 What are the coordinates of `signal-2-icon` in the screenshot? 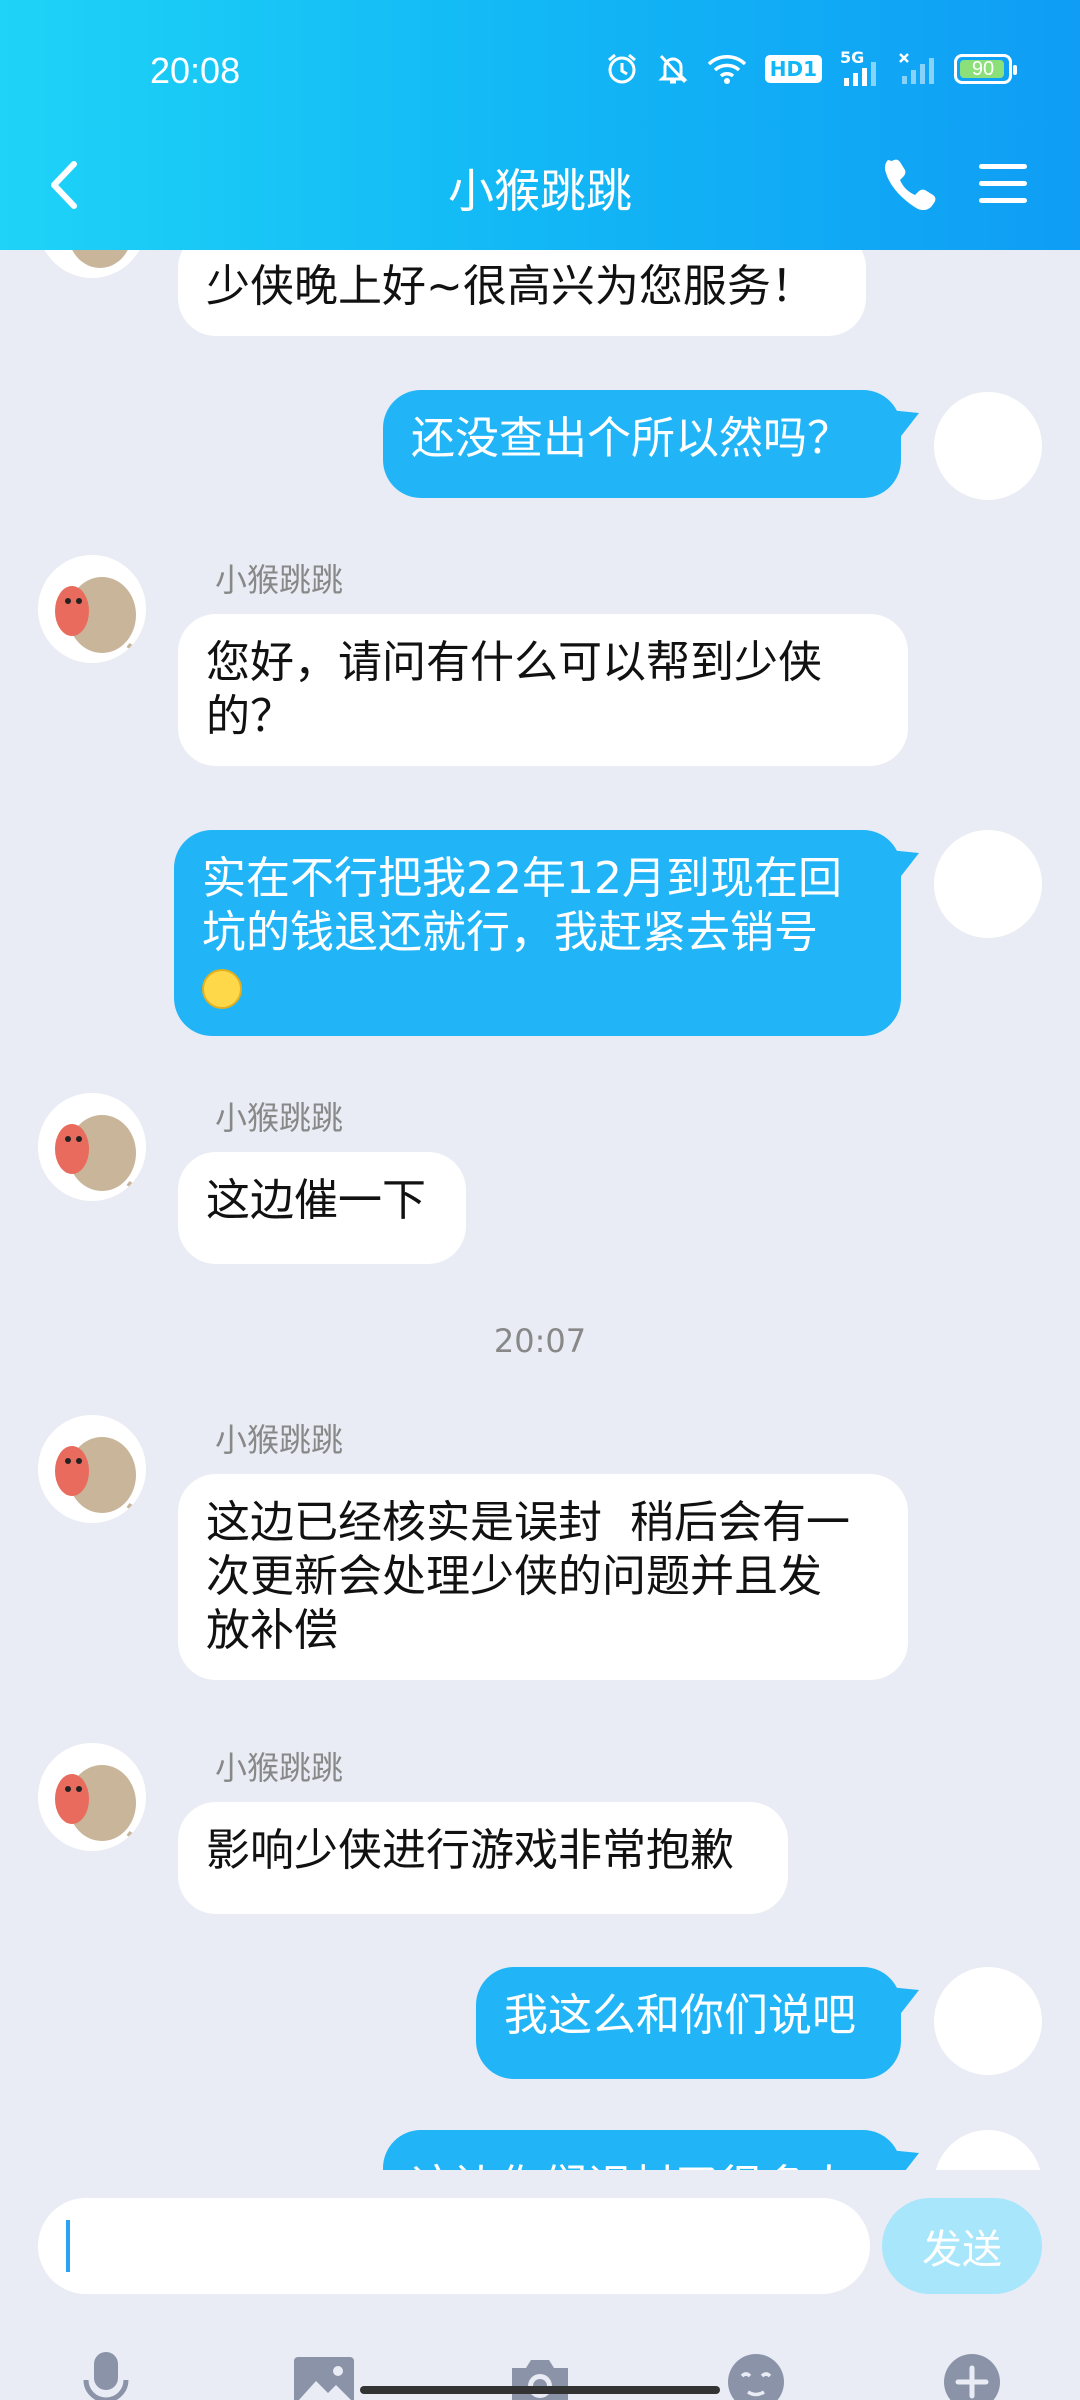 It's located at (916, 68).